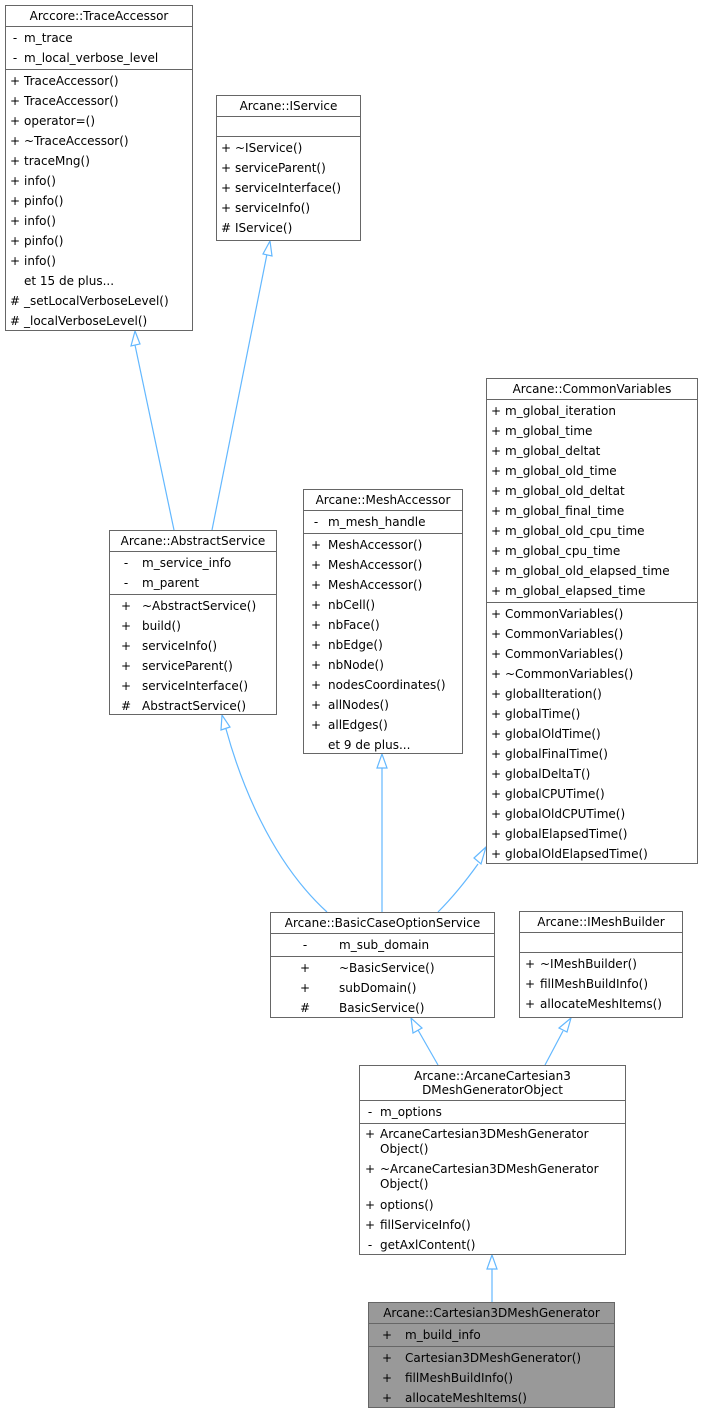  What do you see at coordinates (492, 1245) in the screenshot?
I see `method-row: - getAxlContent()` at bounding box center [492, 1245].